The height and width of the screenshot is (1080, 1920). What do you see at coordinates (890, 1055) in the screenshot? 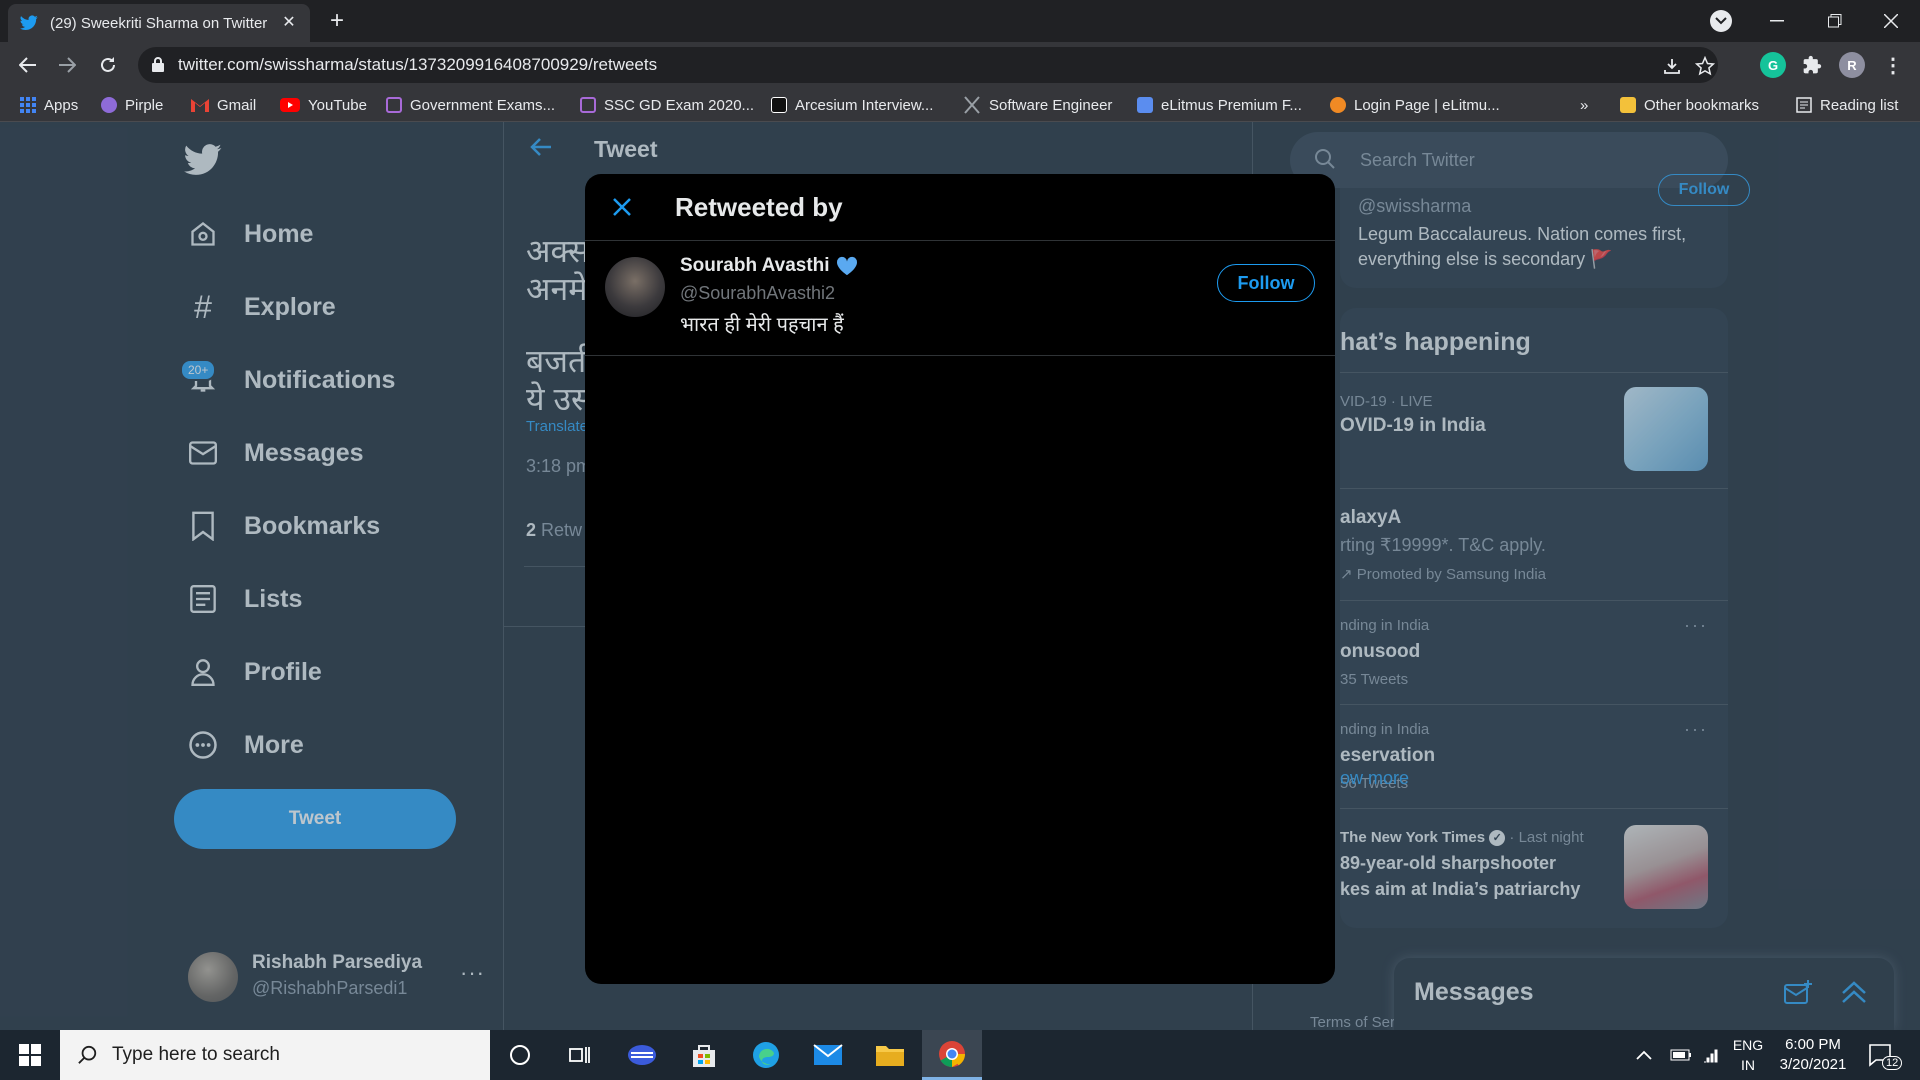
I see `file-explorer-icon` at bounding box center [890, 1055].